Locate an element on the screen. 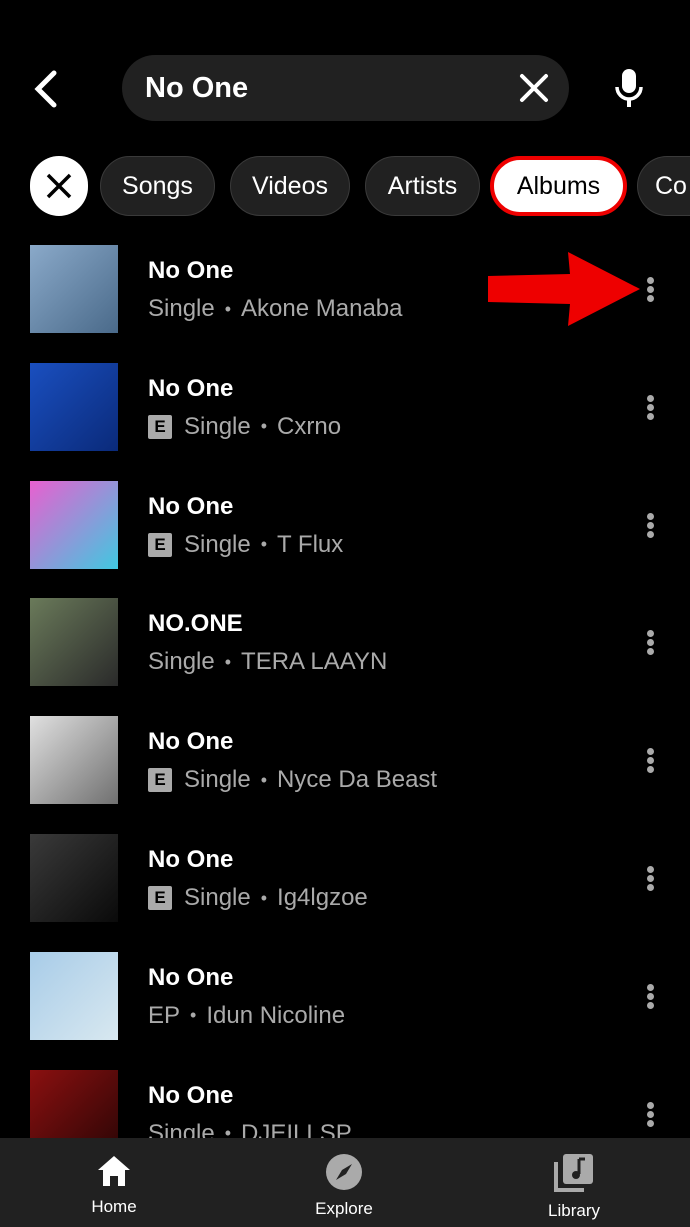 This screenshot has height=1227, width=690. album-row: No One E Single • Ig4lgzoe is located at coordinates (345, 884).